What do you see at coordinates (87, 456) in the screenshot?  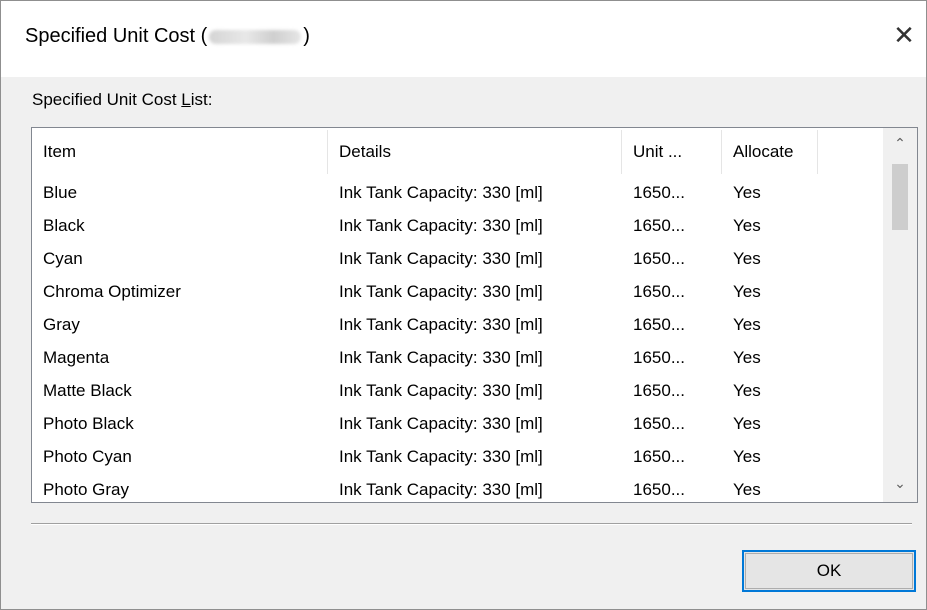 I see `cell-item: Photo Cyan` at bounding box center [87, 456].